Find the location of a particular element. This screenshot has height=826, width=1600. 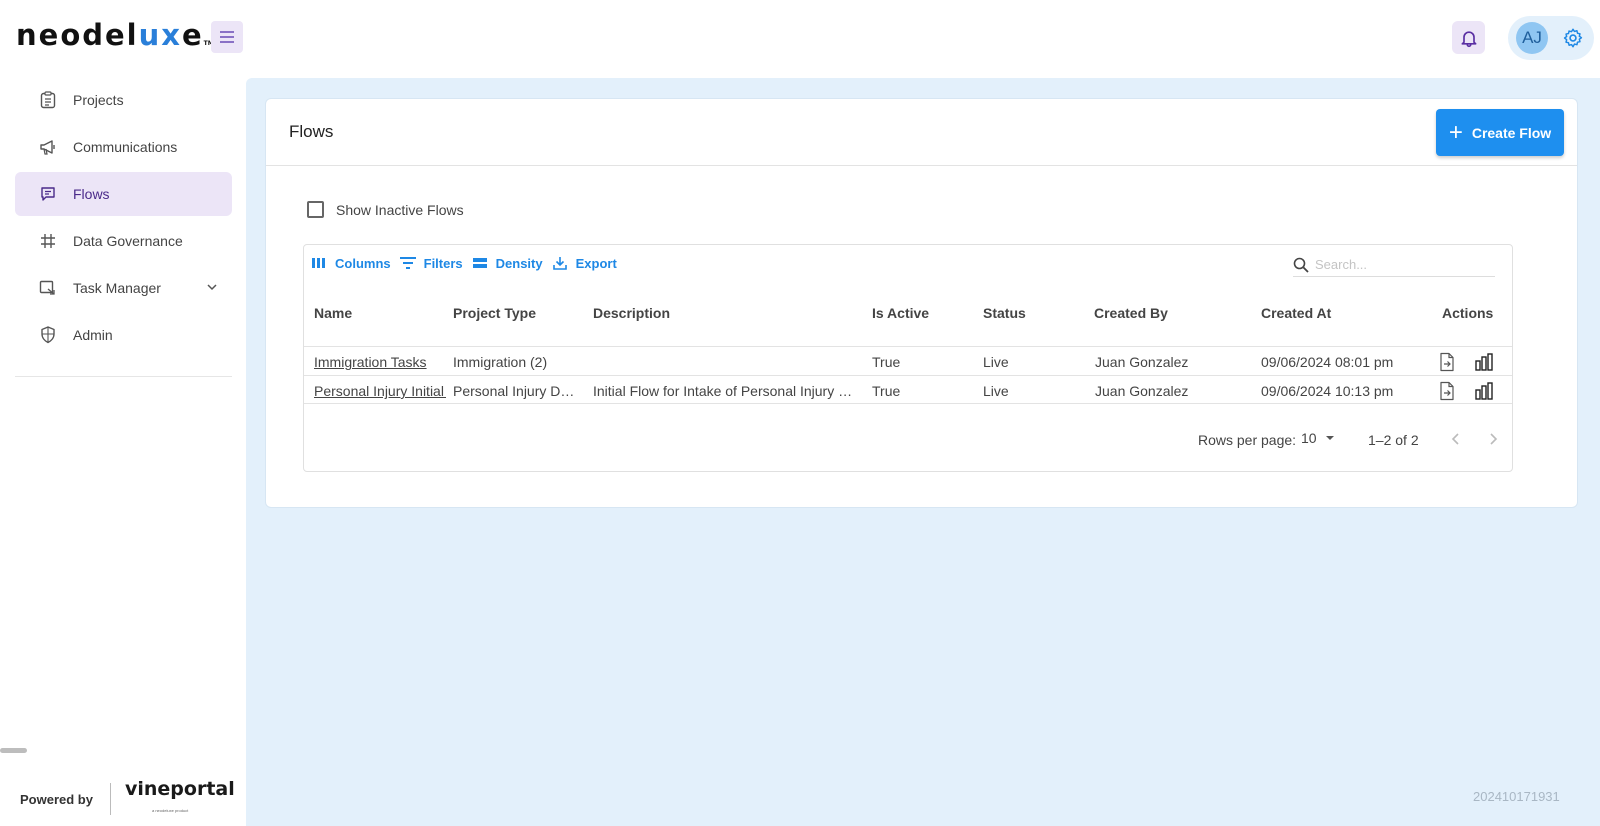

header-status: Status is located at coordinates (1004, 313).